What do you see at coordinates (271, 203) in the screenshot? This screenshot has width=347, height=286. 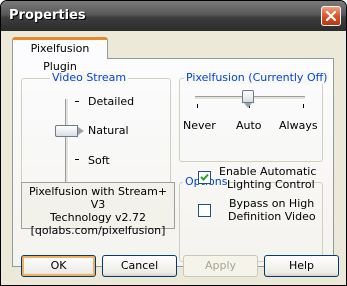 I see `bypass-hd-label-line1: Bypass on High` at bounding box center [271, 203].